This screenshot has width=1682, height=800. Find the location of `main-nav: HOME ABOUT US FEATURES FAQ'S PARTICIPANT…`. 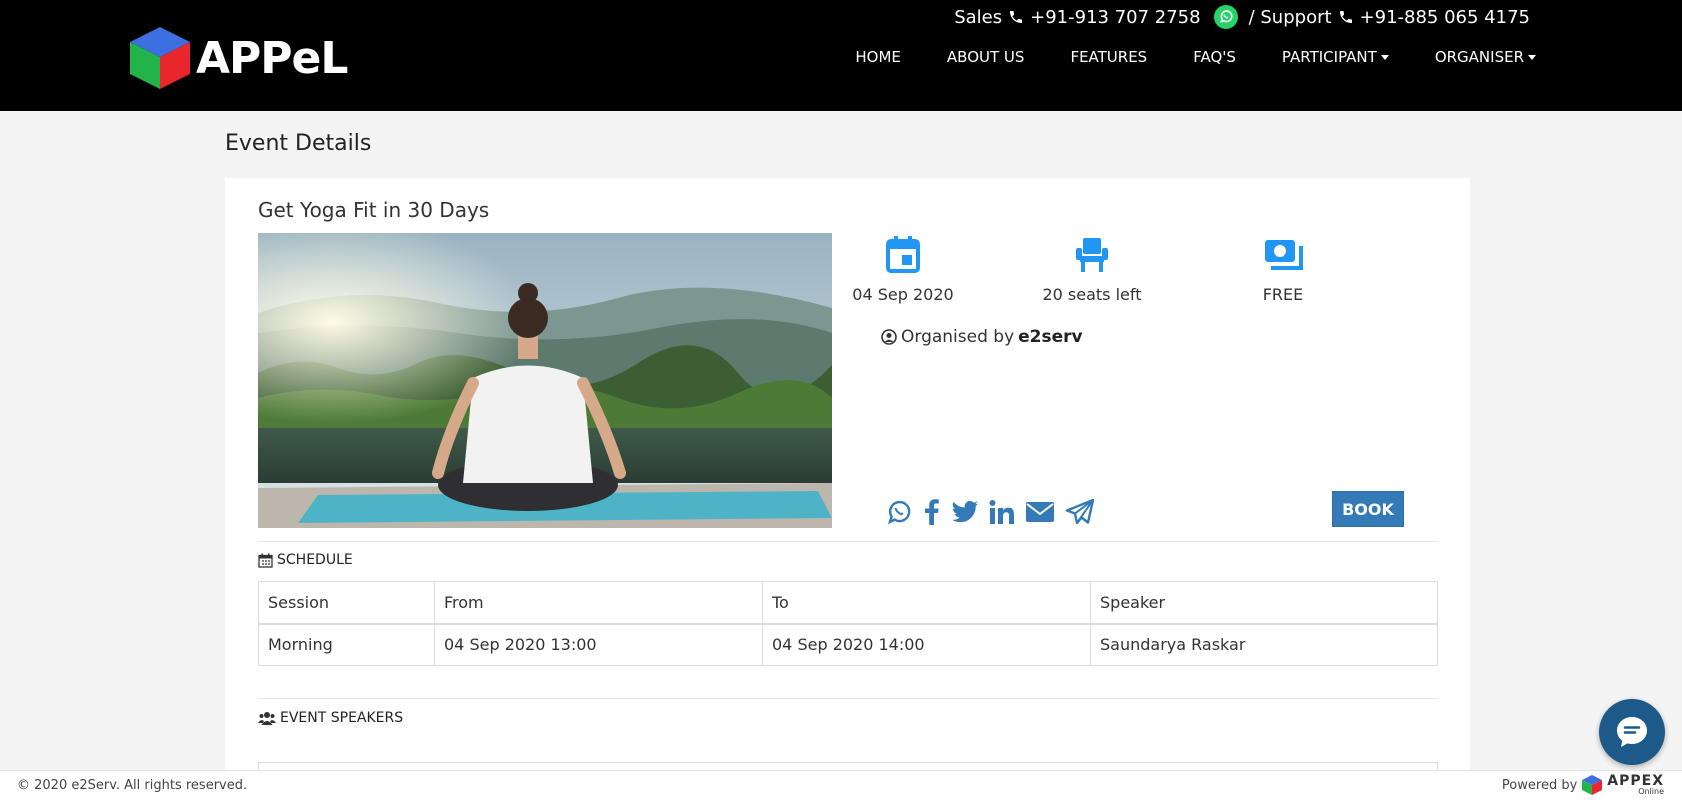

main-nav: HOME ABOUT US FEATURES FAQ'S PARTICIPANT… is located at coordinates (1195, 57).